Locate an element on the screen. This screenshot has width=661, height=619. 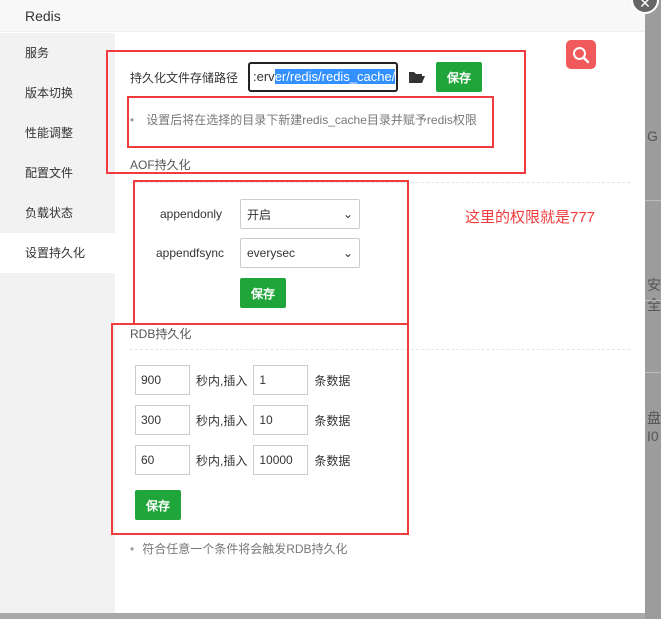
search-icon is located at coordinates (581, 54).